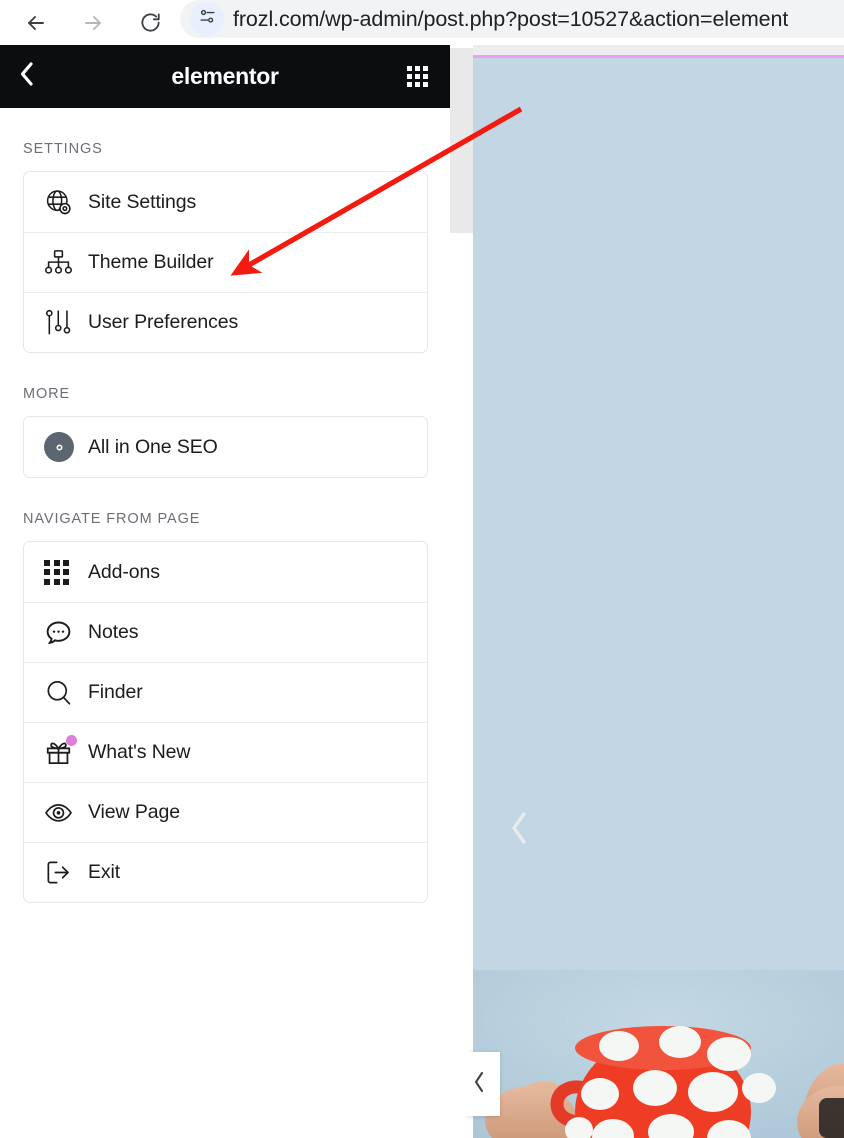 This screenshot has width=844, height=1138. I want to click on reload-icon, so click(150, 22).